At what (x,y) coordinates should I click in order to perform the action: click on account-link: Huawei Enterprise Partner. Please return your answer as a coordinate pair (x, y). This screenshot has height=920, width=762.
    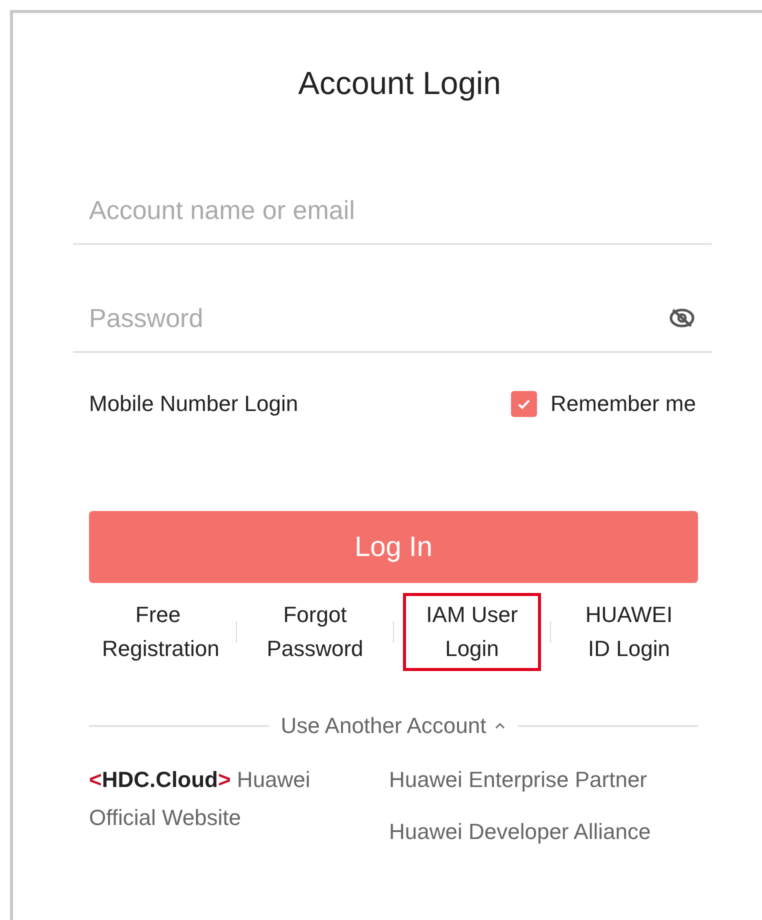
    Looking at the image, I should click on (539, 780).